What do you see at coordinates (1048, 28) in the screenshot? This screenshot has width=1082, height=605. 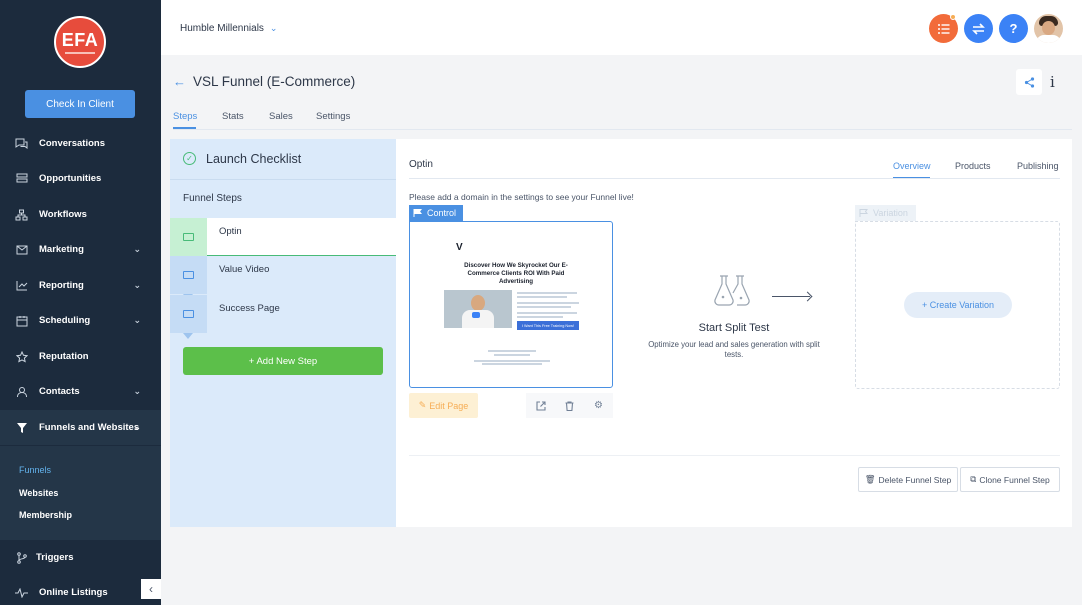 I see `user-avatar` at bounding box center [1048, 28].